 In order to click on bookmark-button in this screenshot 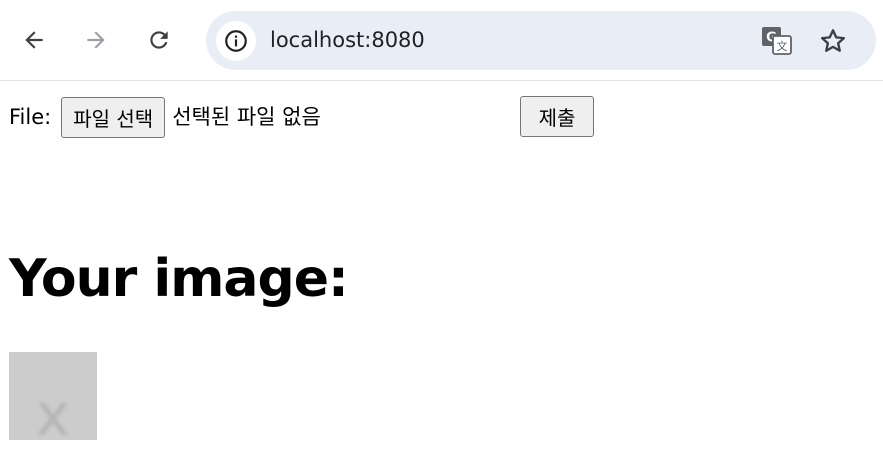, I will do `click(833, 41)`.